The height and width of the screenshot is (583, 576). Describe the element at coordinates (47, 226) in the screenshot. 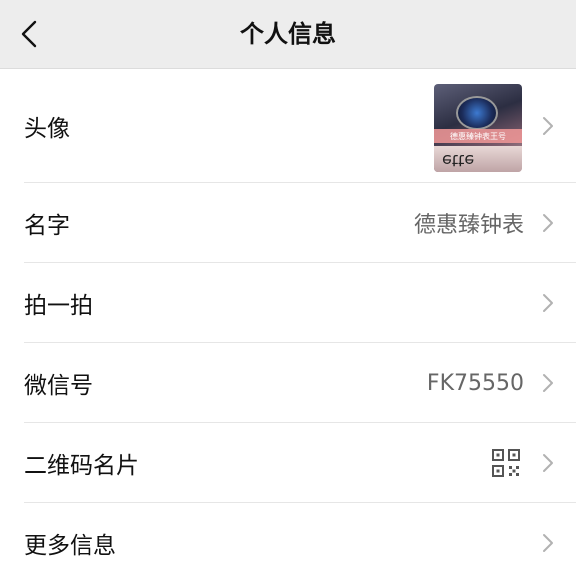

I see `name-label: 名字` at that location.